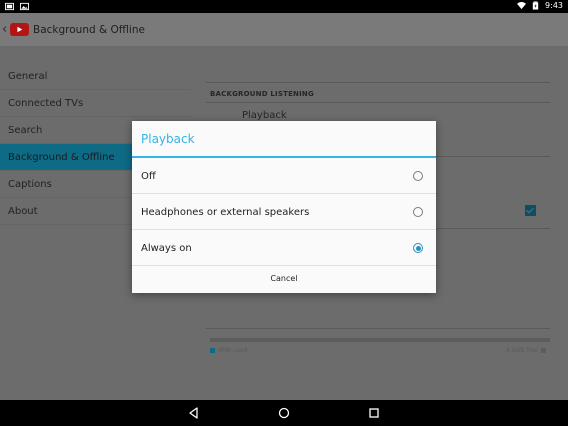 This screenshot has height=426, width=568. I want to click on home-circle-icon, so click(284, 413).